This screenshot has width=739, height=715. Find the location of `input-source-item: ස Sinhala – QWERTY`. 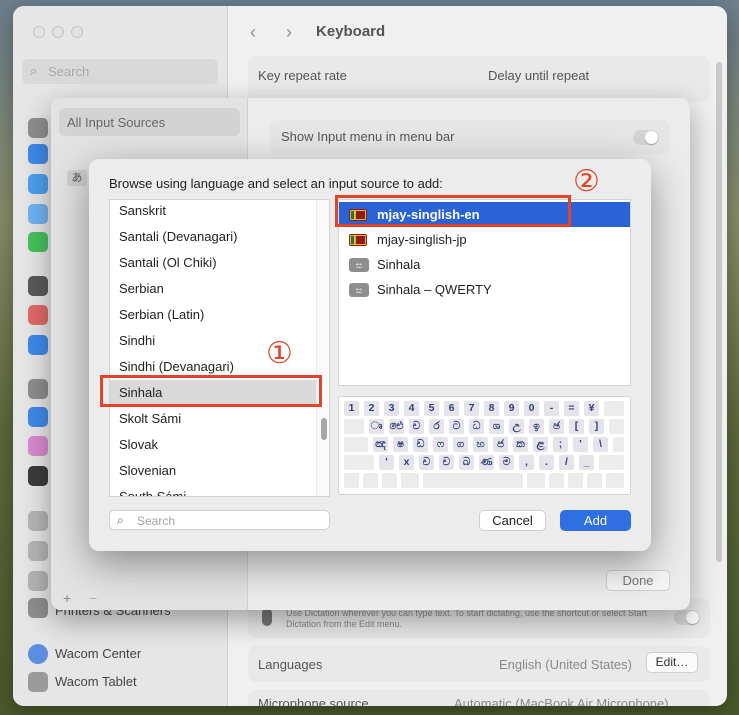

input-source-item: ස Sinhala – QWERTY is located at coordinates (484, 289).